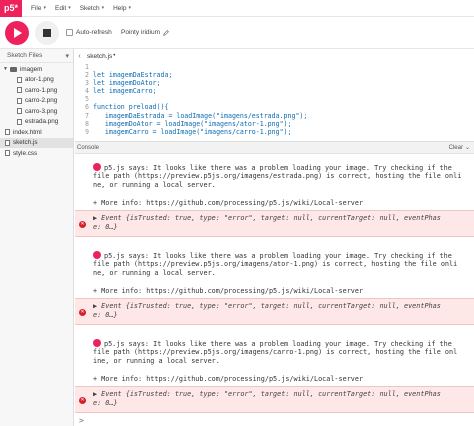 The width and height of the screenshot is (474, 426). What do you see at coordinates (31, 69) in the screenshot?
I see `folder-label: imagem` at bounding box center [31, 69].